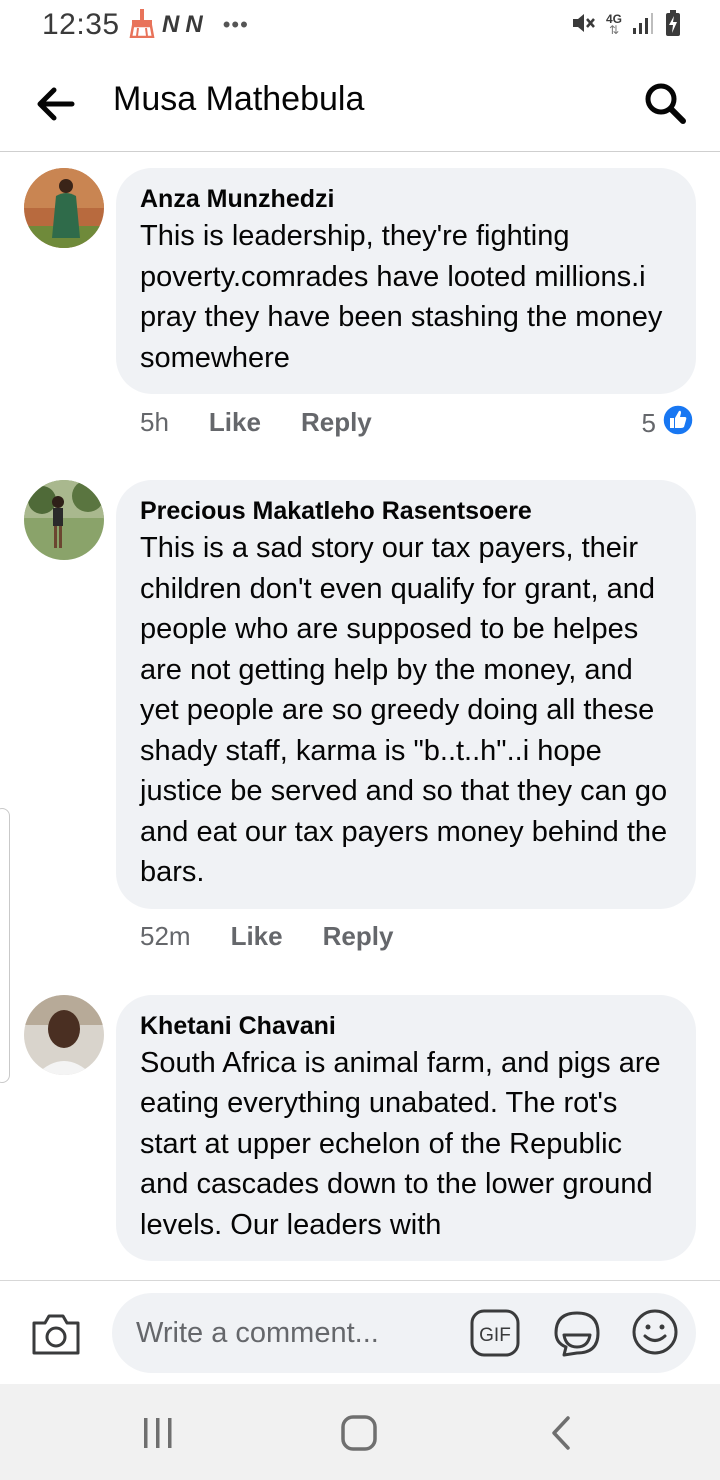  Describe the element at coordinates (406, 199) in the screenshot. I see `comment-author: Anza Munzhedzi` at that location.